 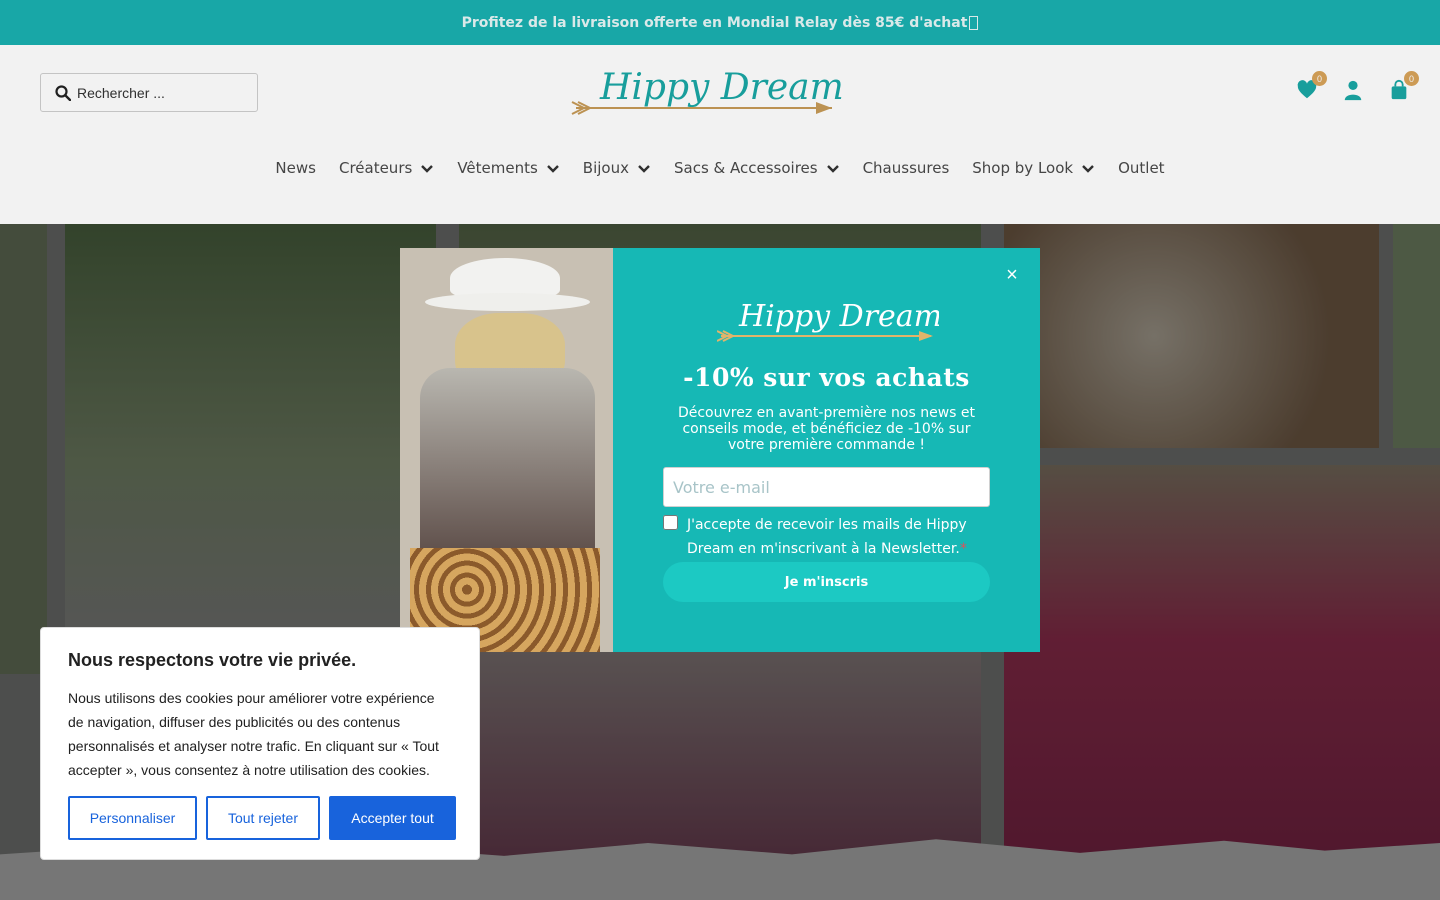 I want to click on wishlist-button: 0, so click(x=1311, y=86).